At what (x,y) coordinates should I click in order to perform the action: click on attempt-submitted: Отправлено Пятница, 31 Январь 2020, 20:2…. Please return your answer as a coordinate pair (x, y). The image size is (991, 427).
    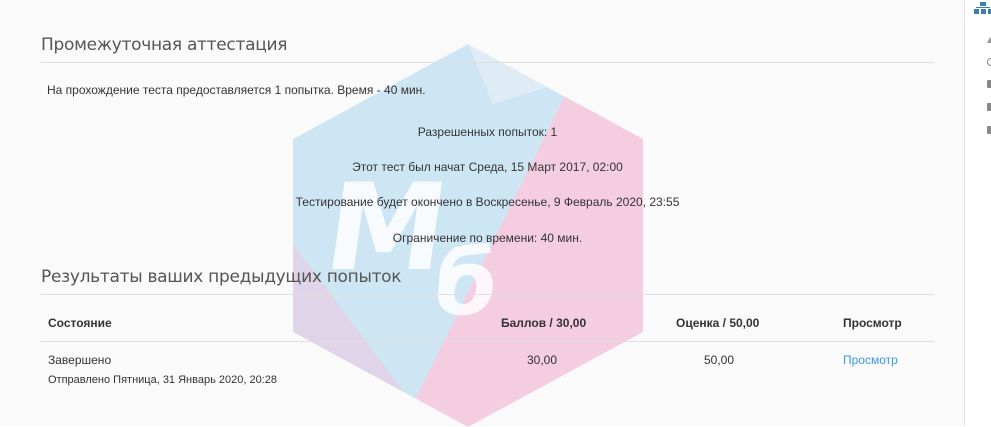
    Looking at the image, I should click on (162, 380).